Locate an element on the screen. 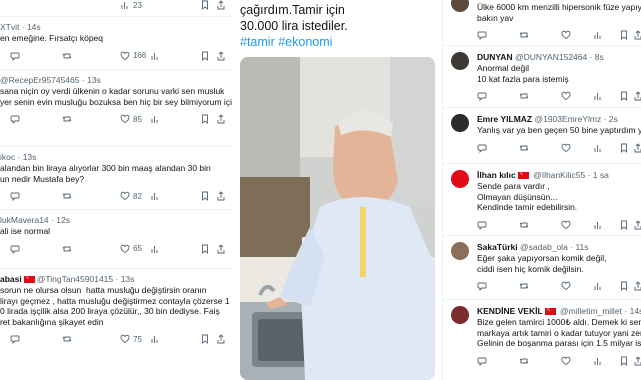 The width and height of the screenshot is (641, 380). author-handle: @DUNYAN152464 is located at coordinates (551, 57).